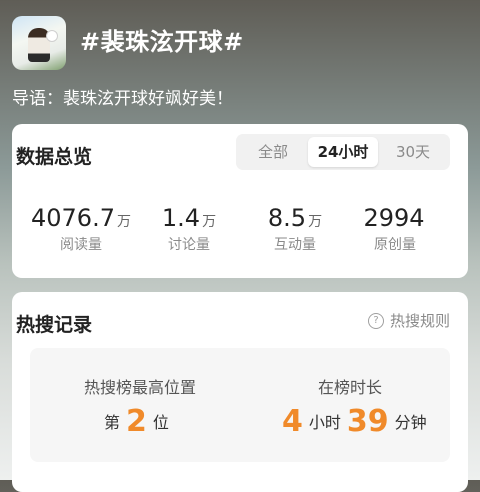 The image size is (480, 492). Describe the element at coordinates (73, 218) in the screenshot. I see `stat-reads-value: 4076.7` at that location.